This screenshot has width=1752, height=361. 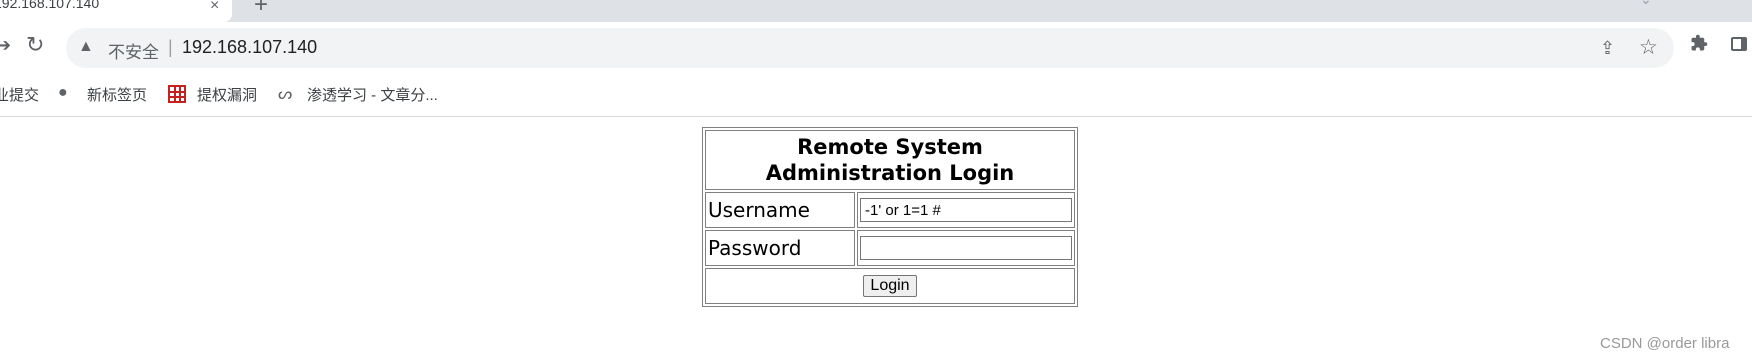 I want to click on login-title: Remote System Administration Login, so click(x=890, y=160).